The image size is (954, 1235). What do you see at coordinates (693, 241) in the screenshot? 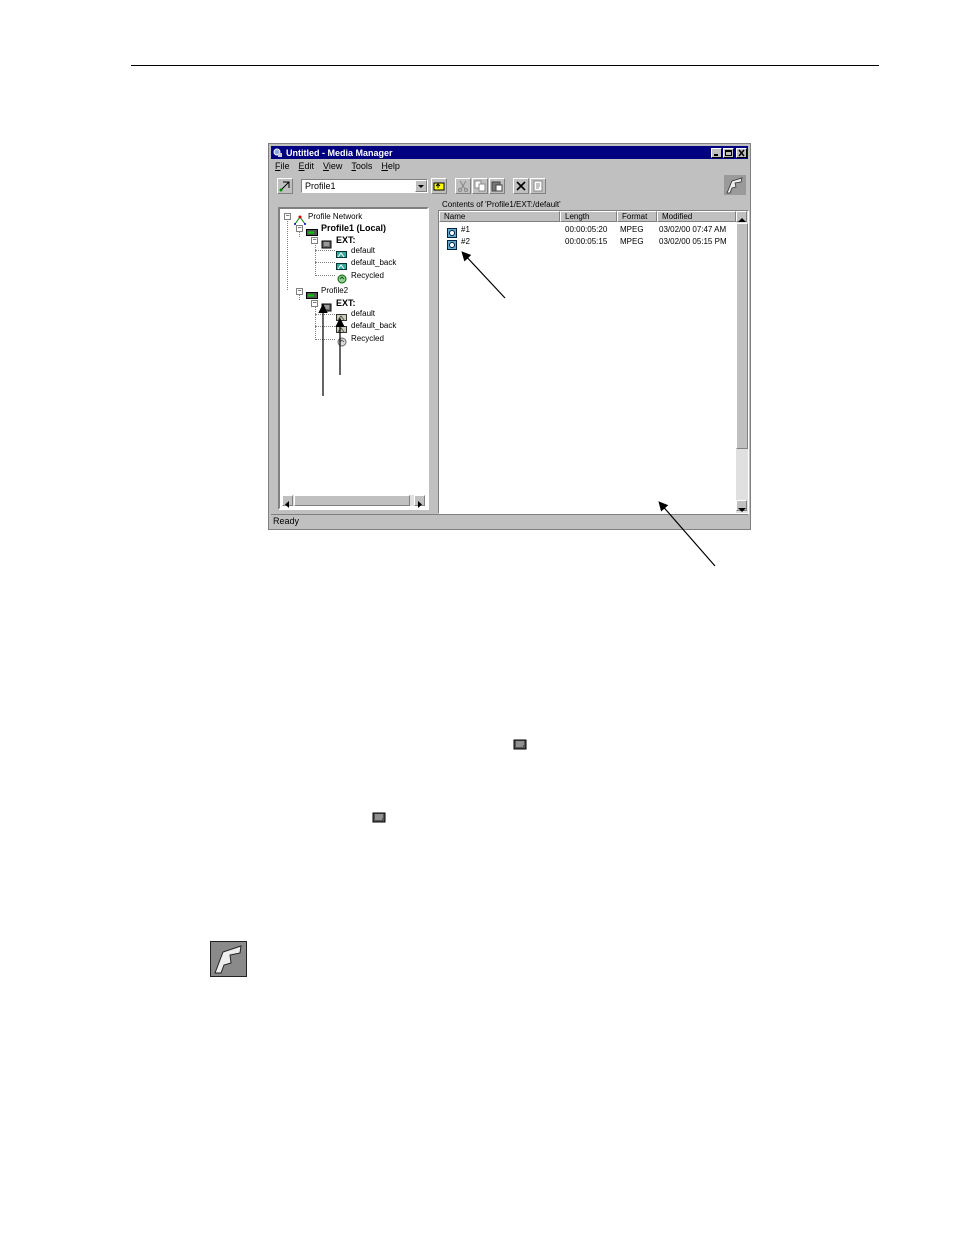
I see `row-modified: 03/02/00 05:15 PM` at bounding box center [693, 241].